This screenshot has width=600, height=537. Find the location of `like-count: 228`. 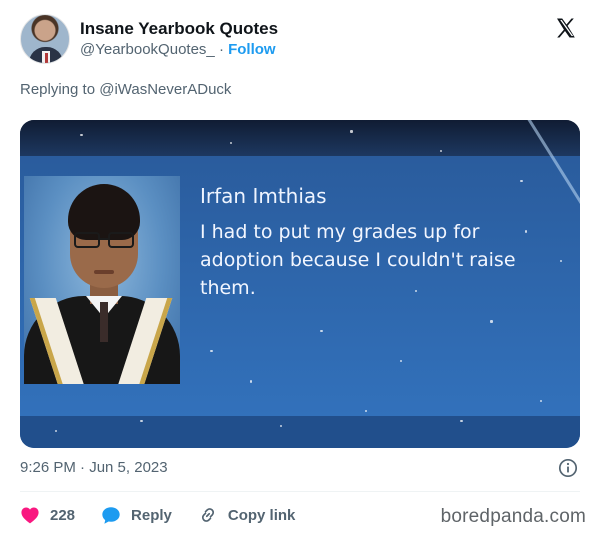

like-count: 228 is located at coordinates (63, 515).